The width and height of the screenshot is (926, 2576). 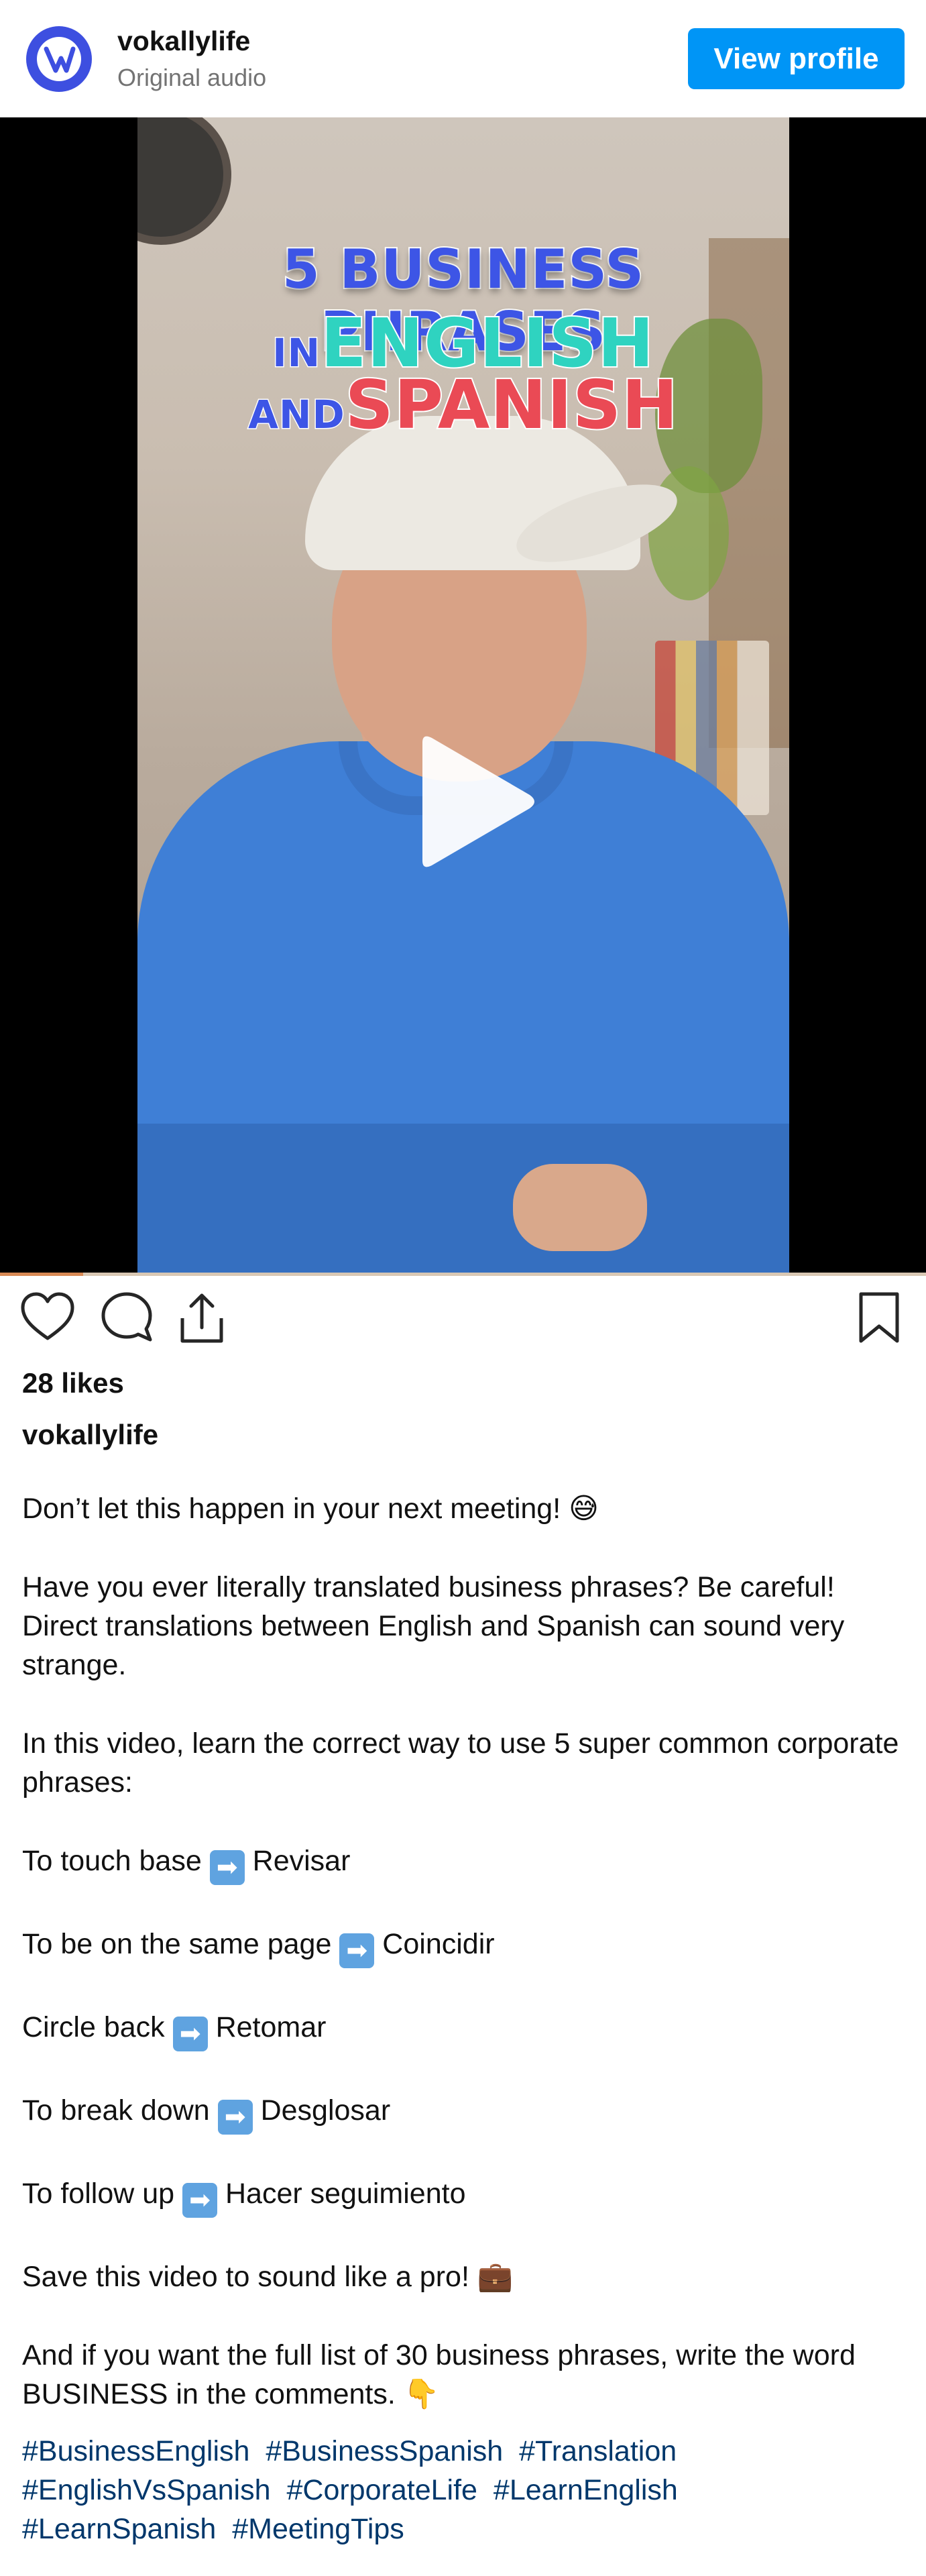 I want to click on phrase-spanish: Coincidir, so click(x=438, y=1944).